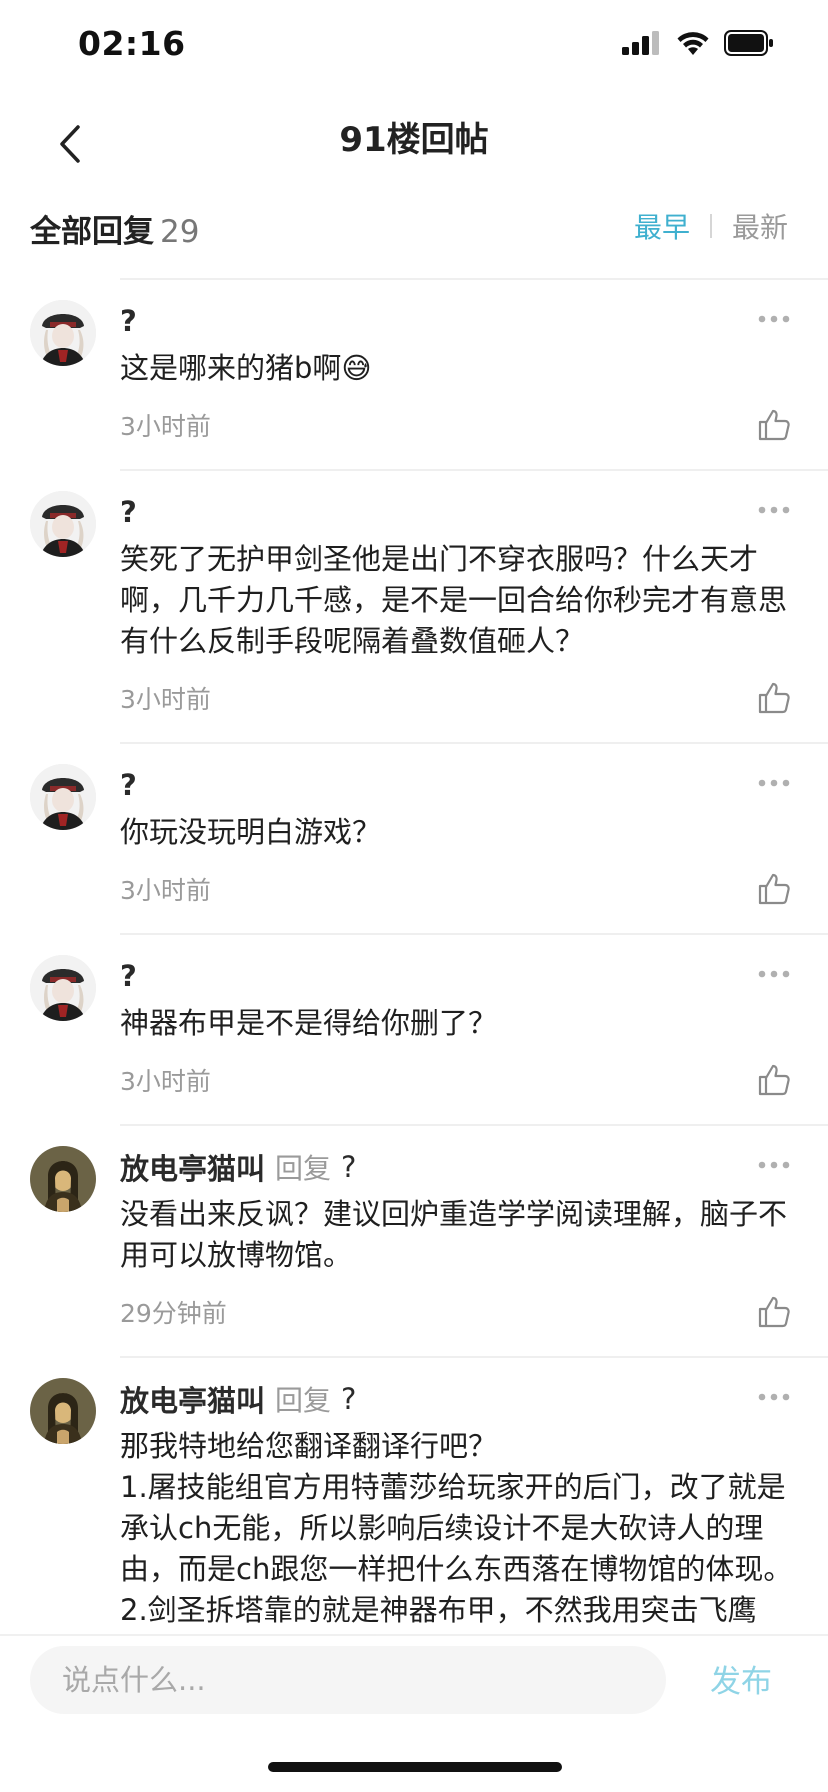 The height and width of the screenshot is (1792, 828). Describe the element at coordinates (251, 832) in the screenshot. I see `comment-text: 你玩没玩明白游戏？` at that location.